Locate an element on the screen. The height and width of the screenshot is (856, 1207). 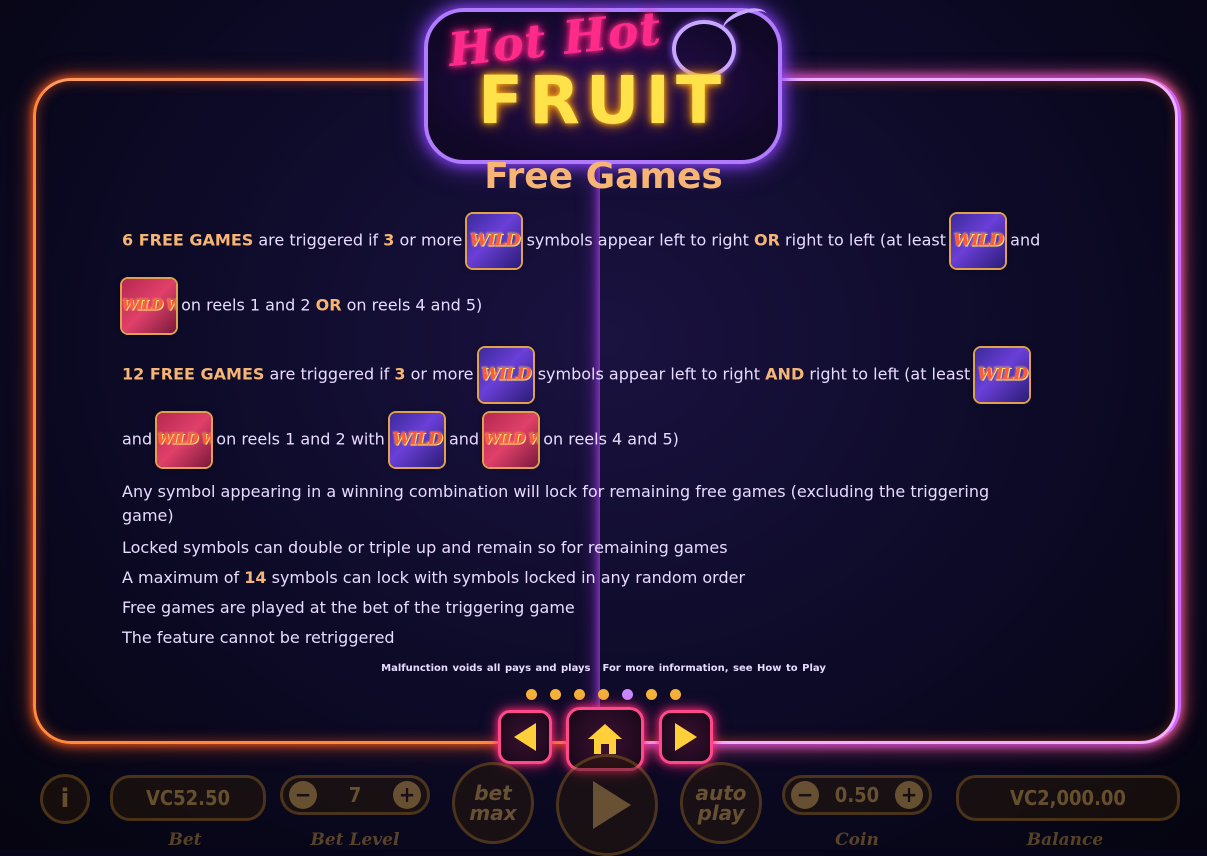
rule-retrigger: The feature cannot be retriggered is located at coordinates (258, 637).